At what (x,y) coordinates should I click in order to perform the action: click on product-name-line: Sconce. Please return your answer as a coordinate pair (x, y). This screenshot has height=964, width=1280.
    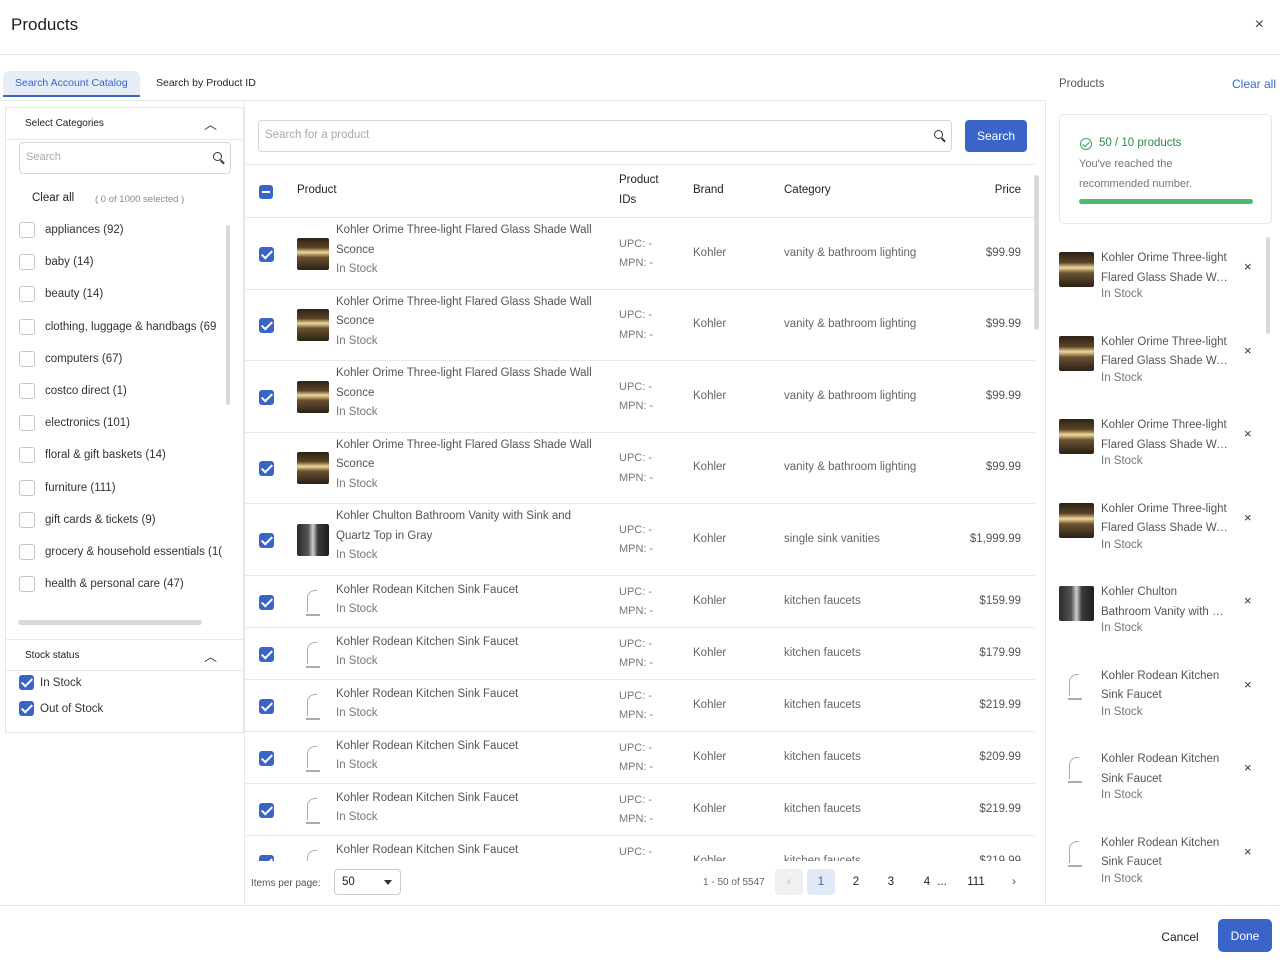
    Looking at the image, I should click on (355, 249).